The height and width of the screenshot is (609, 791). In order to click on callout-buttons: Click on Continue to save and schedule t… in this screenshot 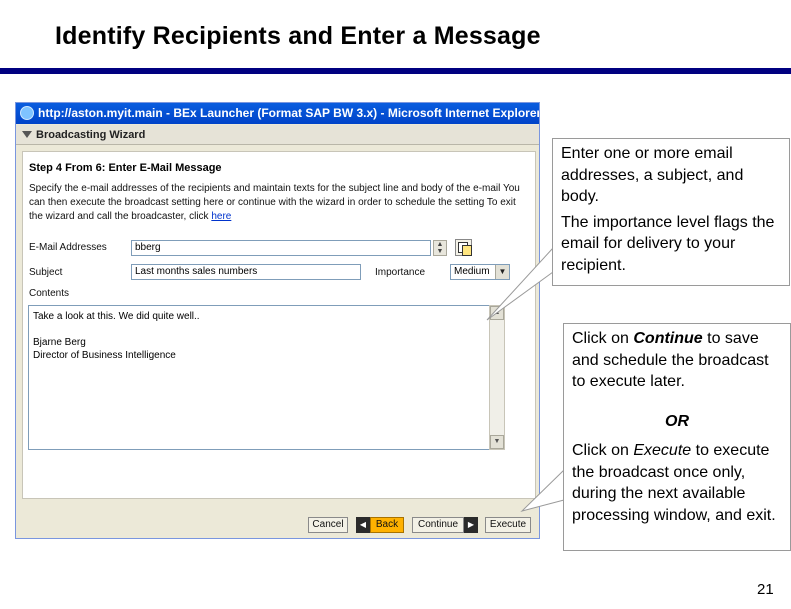, I will do `click(677, 437)`.